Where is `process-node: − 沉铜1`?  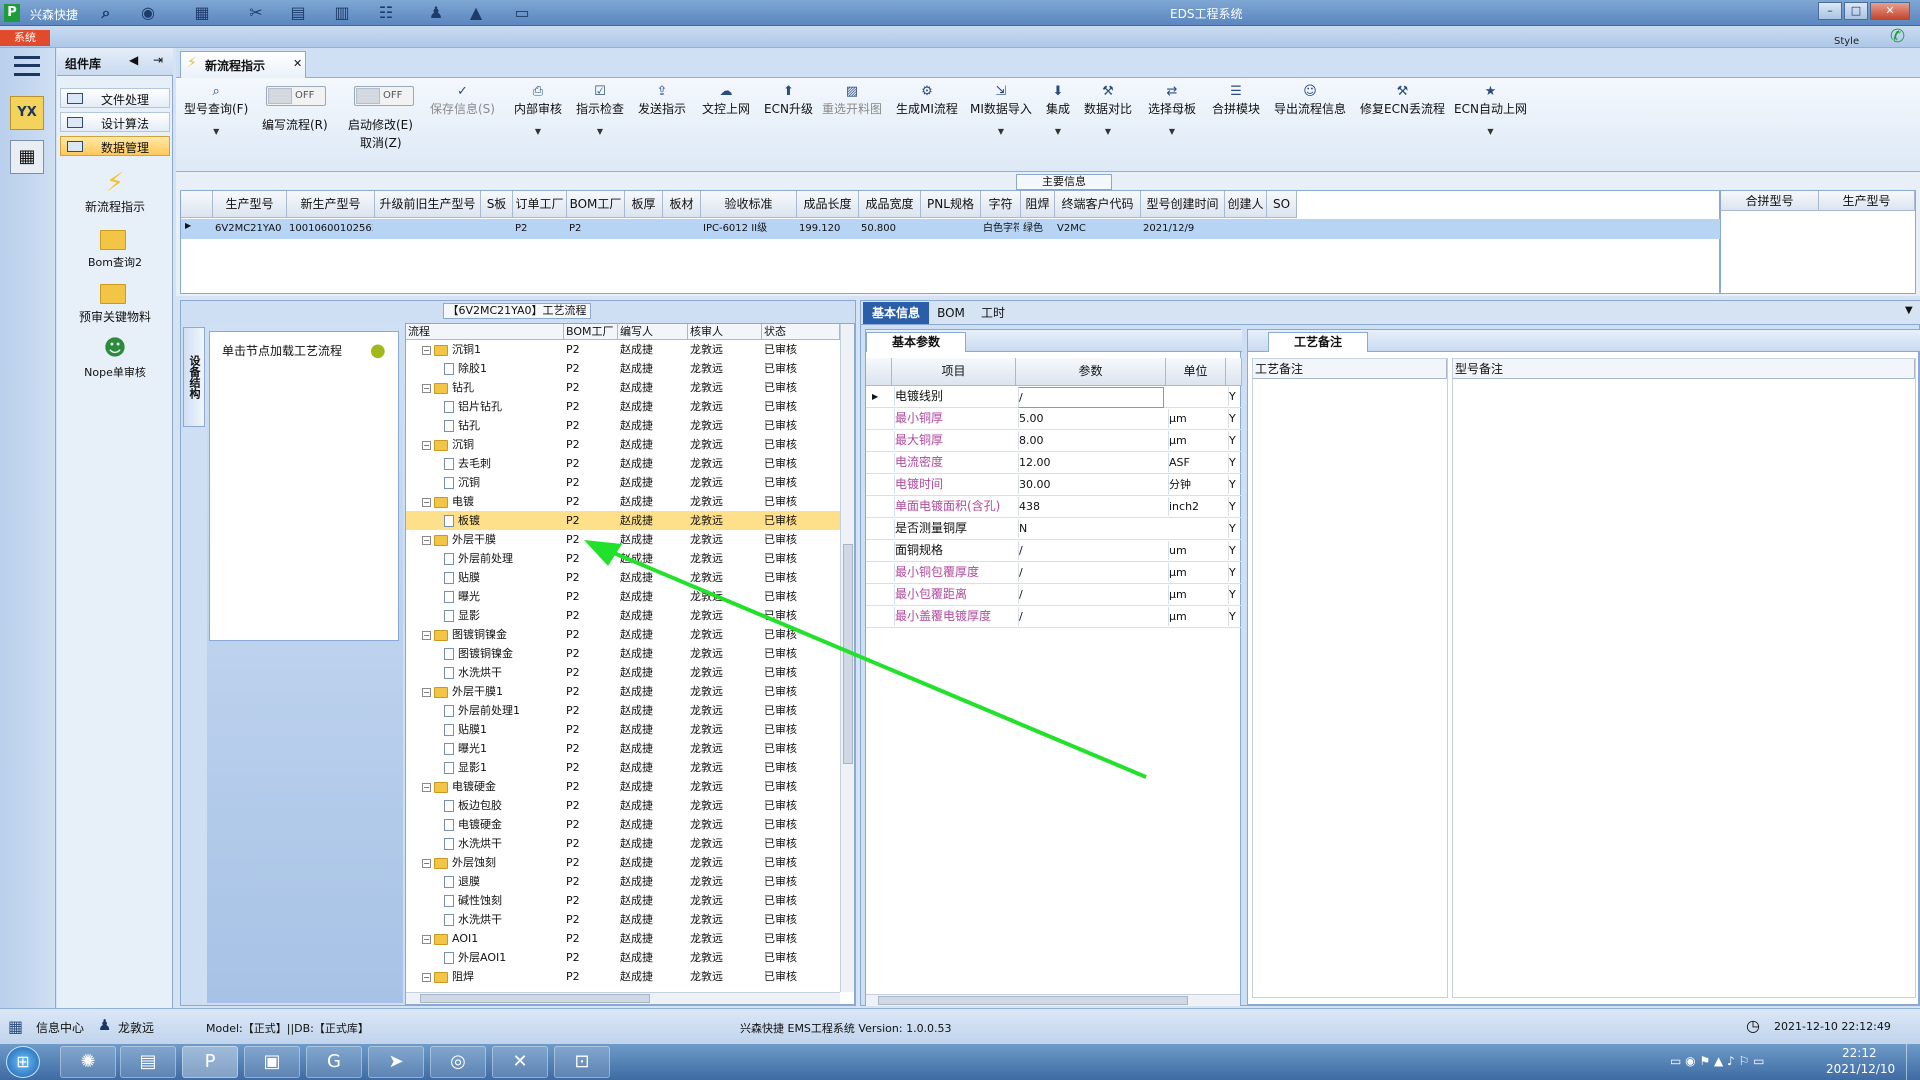
process-node: − 沉铜1 is located at coordinates (492, 349).